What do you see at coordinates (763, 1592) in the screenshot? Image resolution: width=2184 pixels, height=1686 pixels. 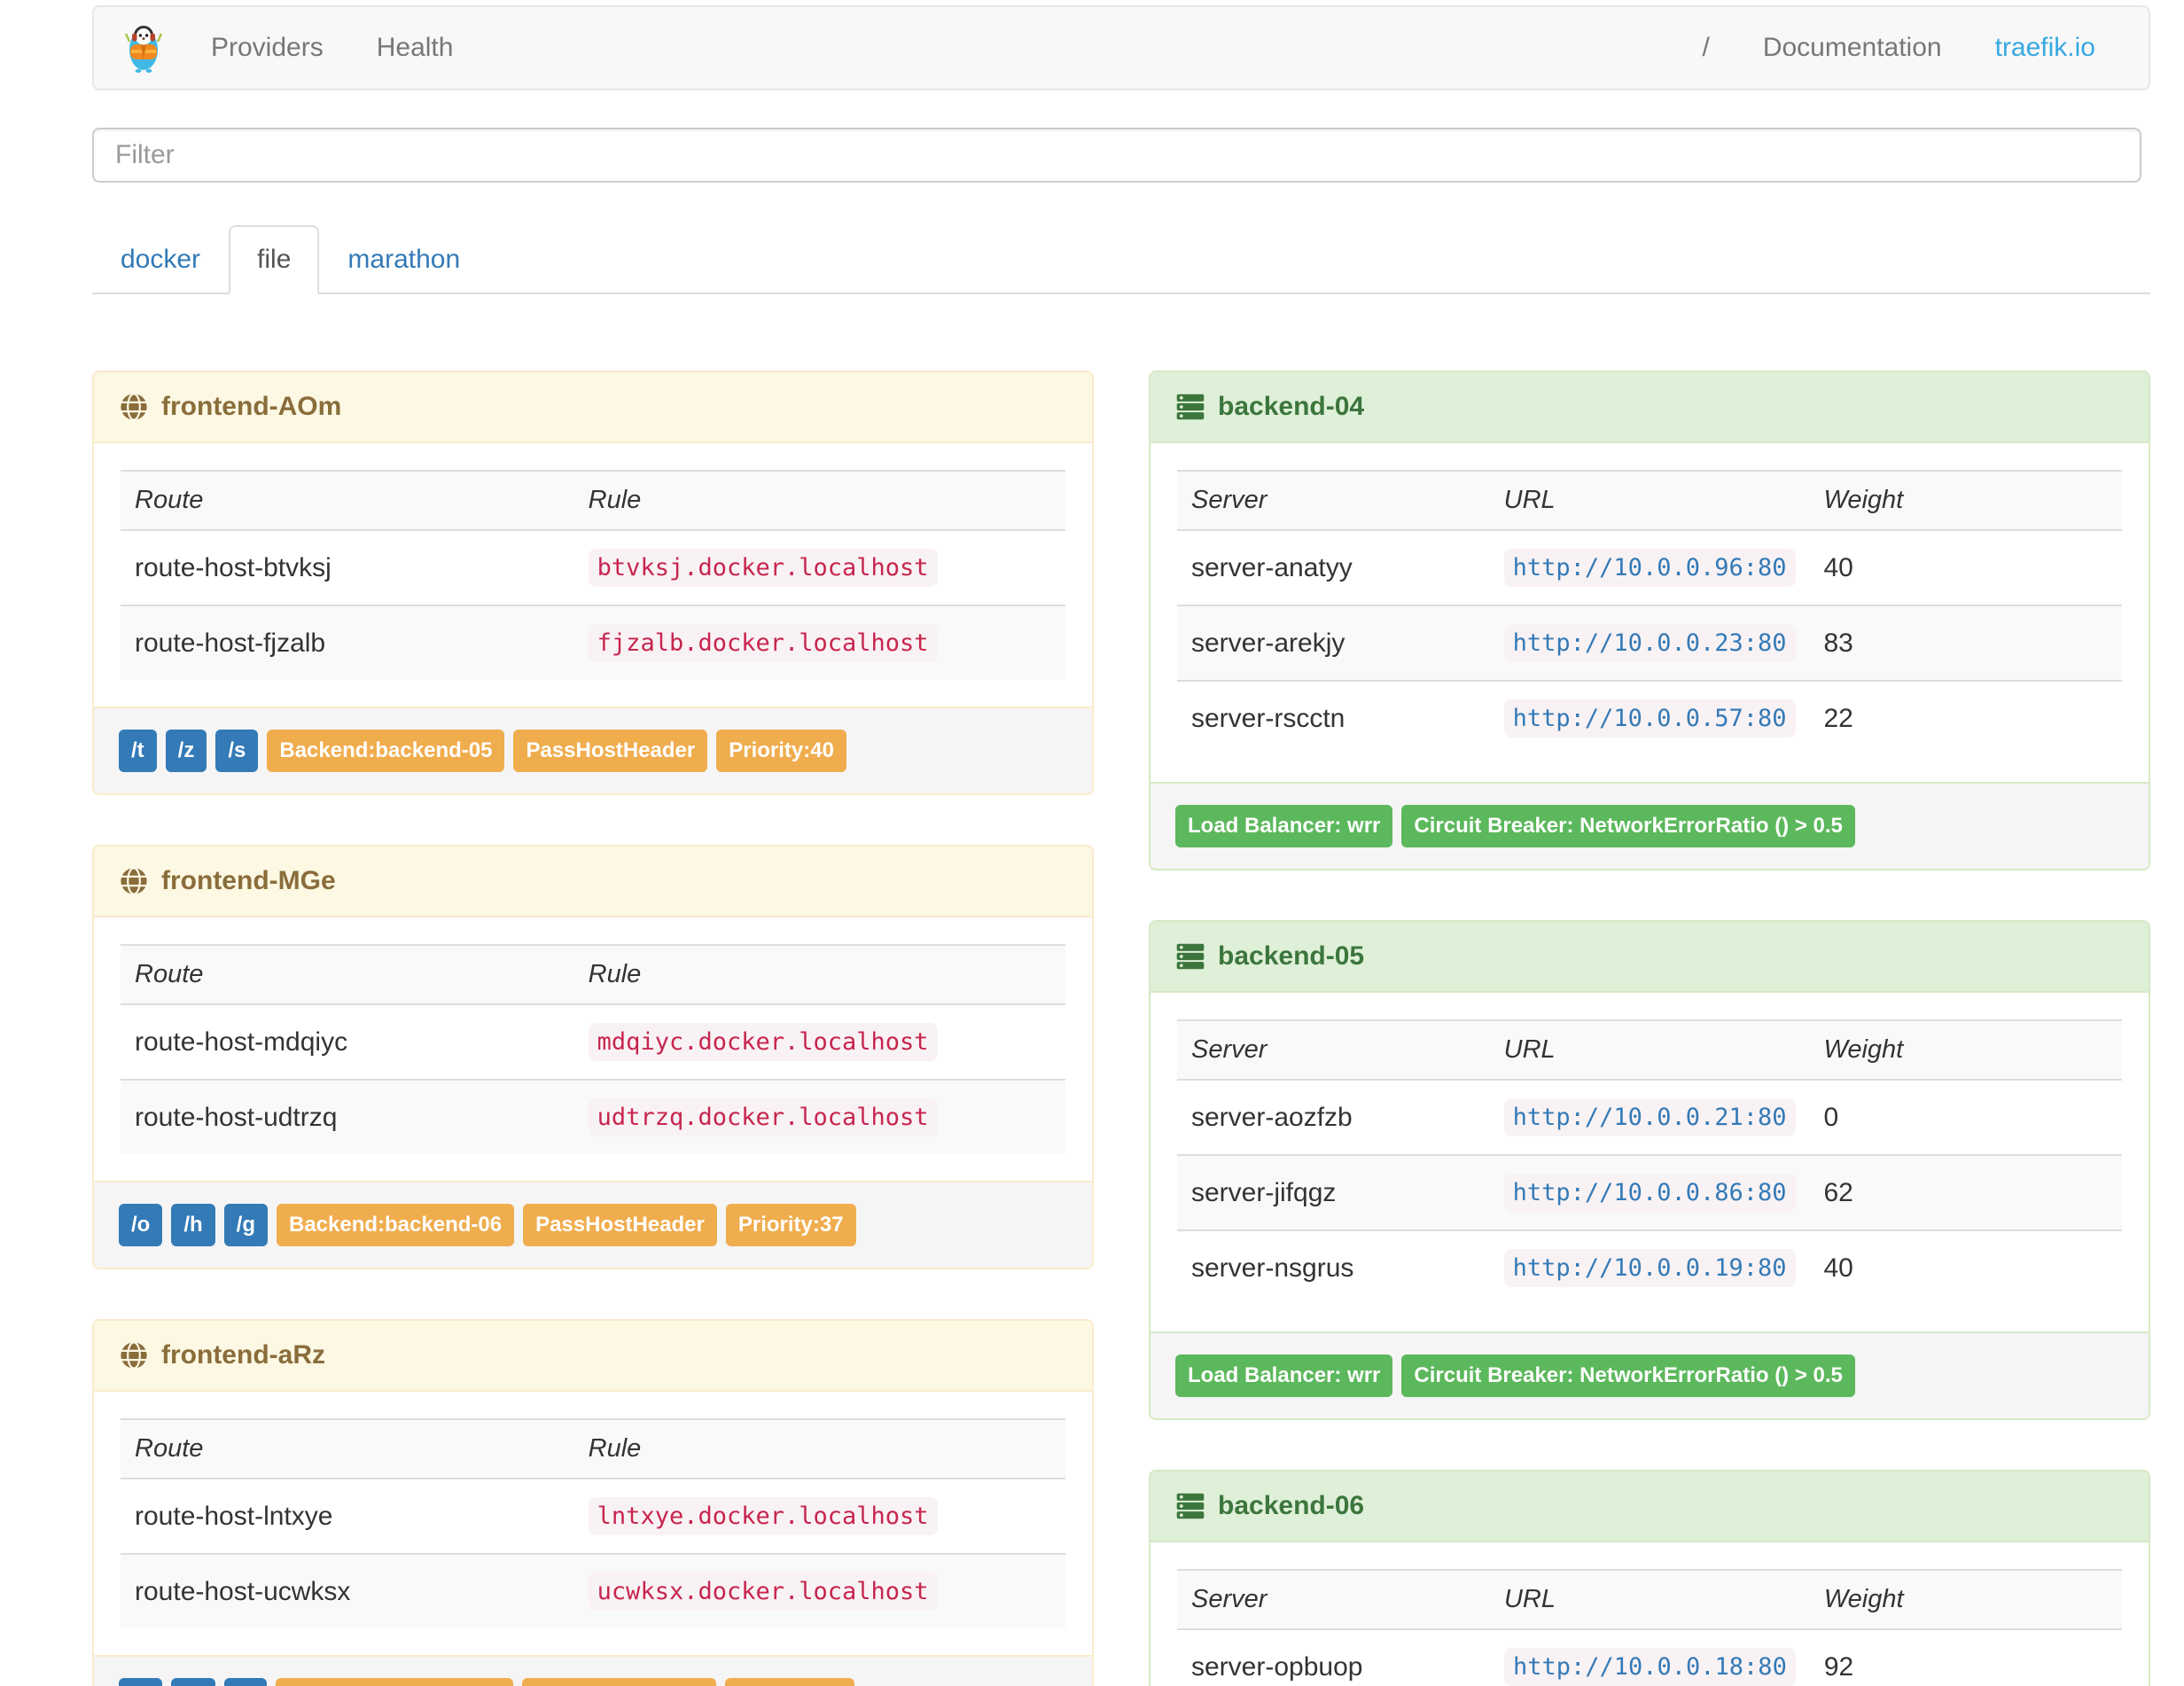 I see `route-rule: ucwksx.docker.localhost` at bounding box center [763, 1592].